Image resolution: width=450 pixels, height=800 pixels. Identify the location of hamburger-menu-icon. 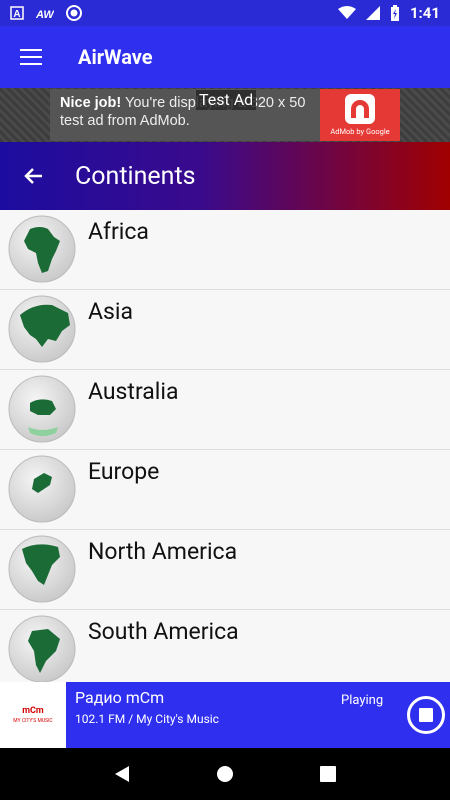
(31, 57).